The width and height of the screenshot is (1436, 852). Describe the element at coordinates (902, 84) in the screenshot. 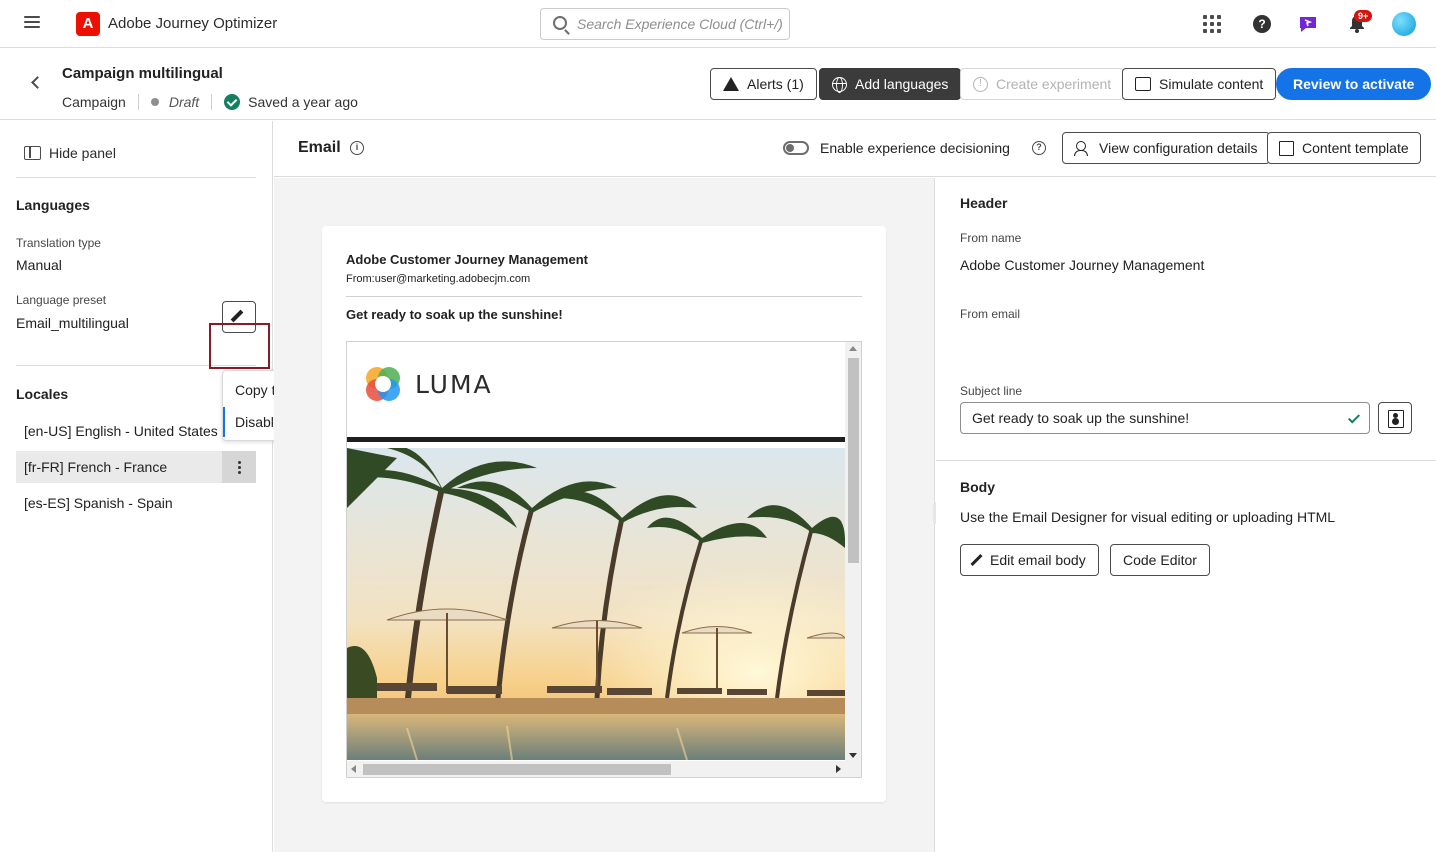

I see `add-languages-label: Add languages` at that location.